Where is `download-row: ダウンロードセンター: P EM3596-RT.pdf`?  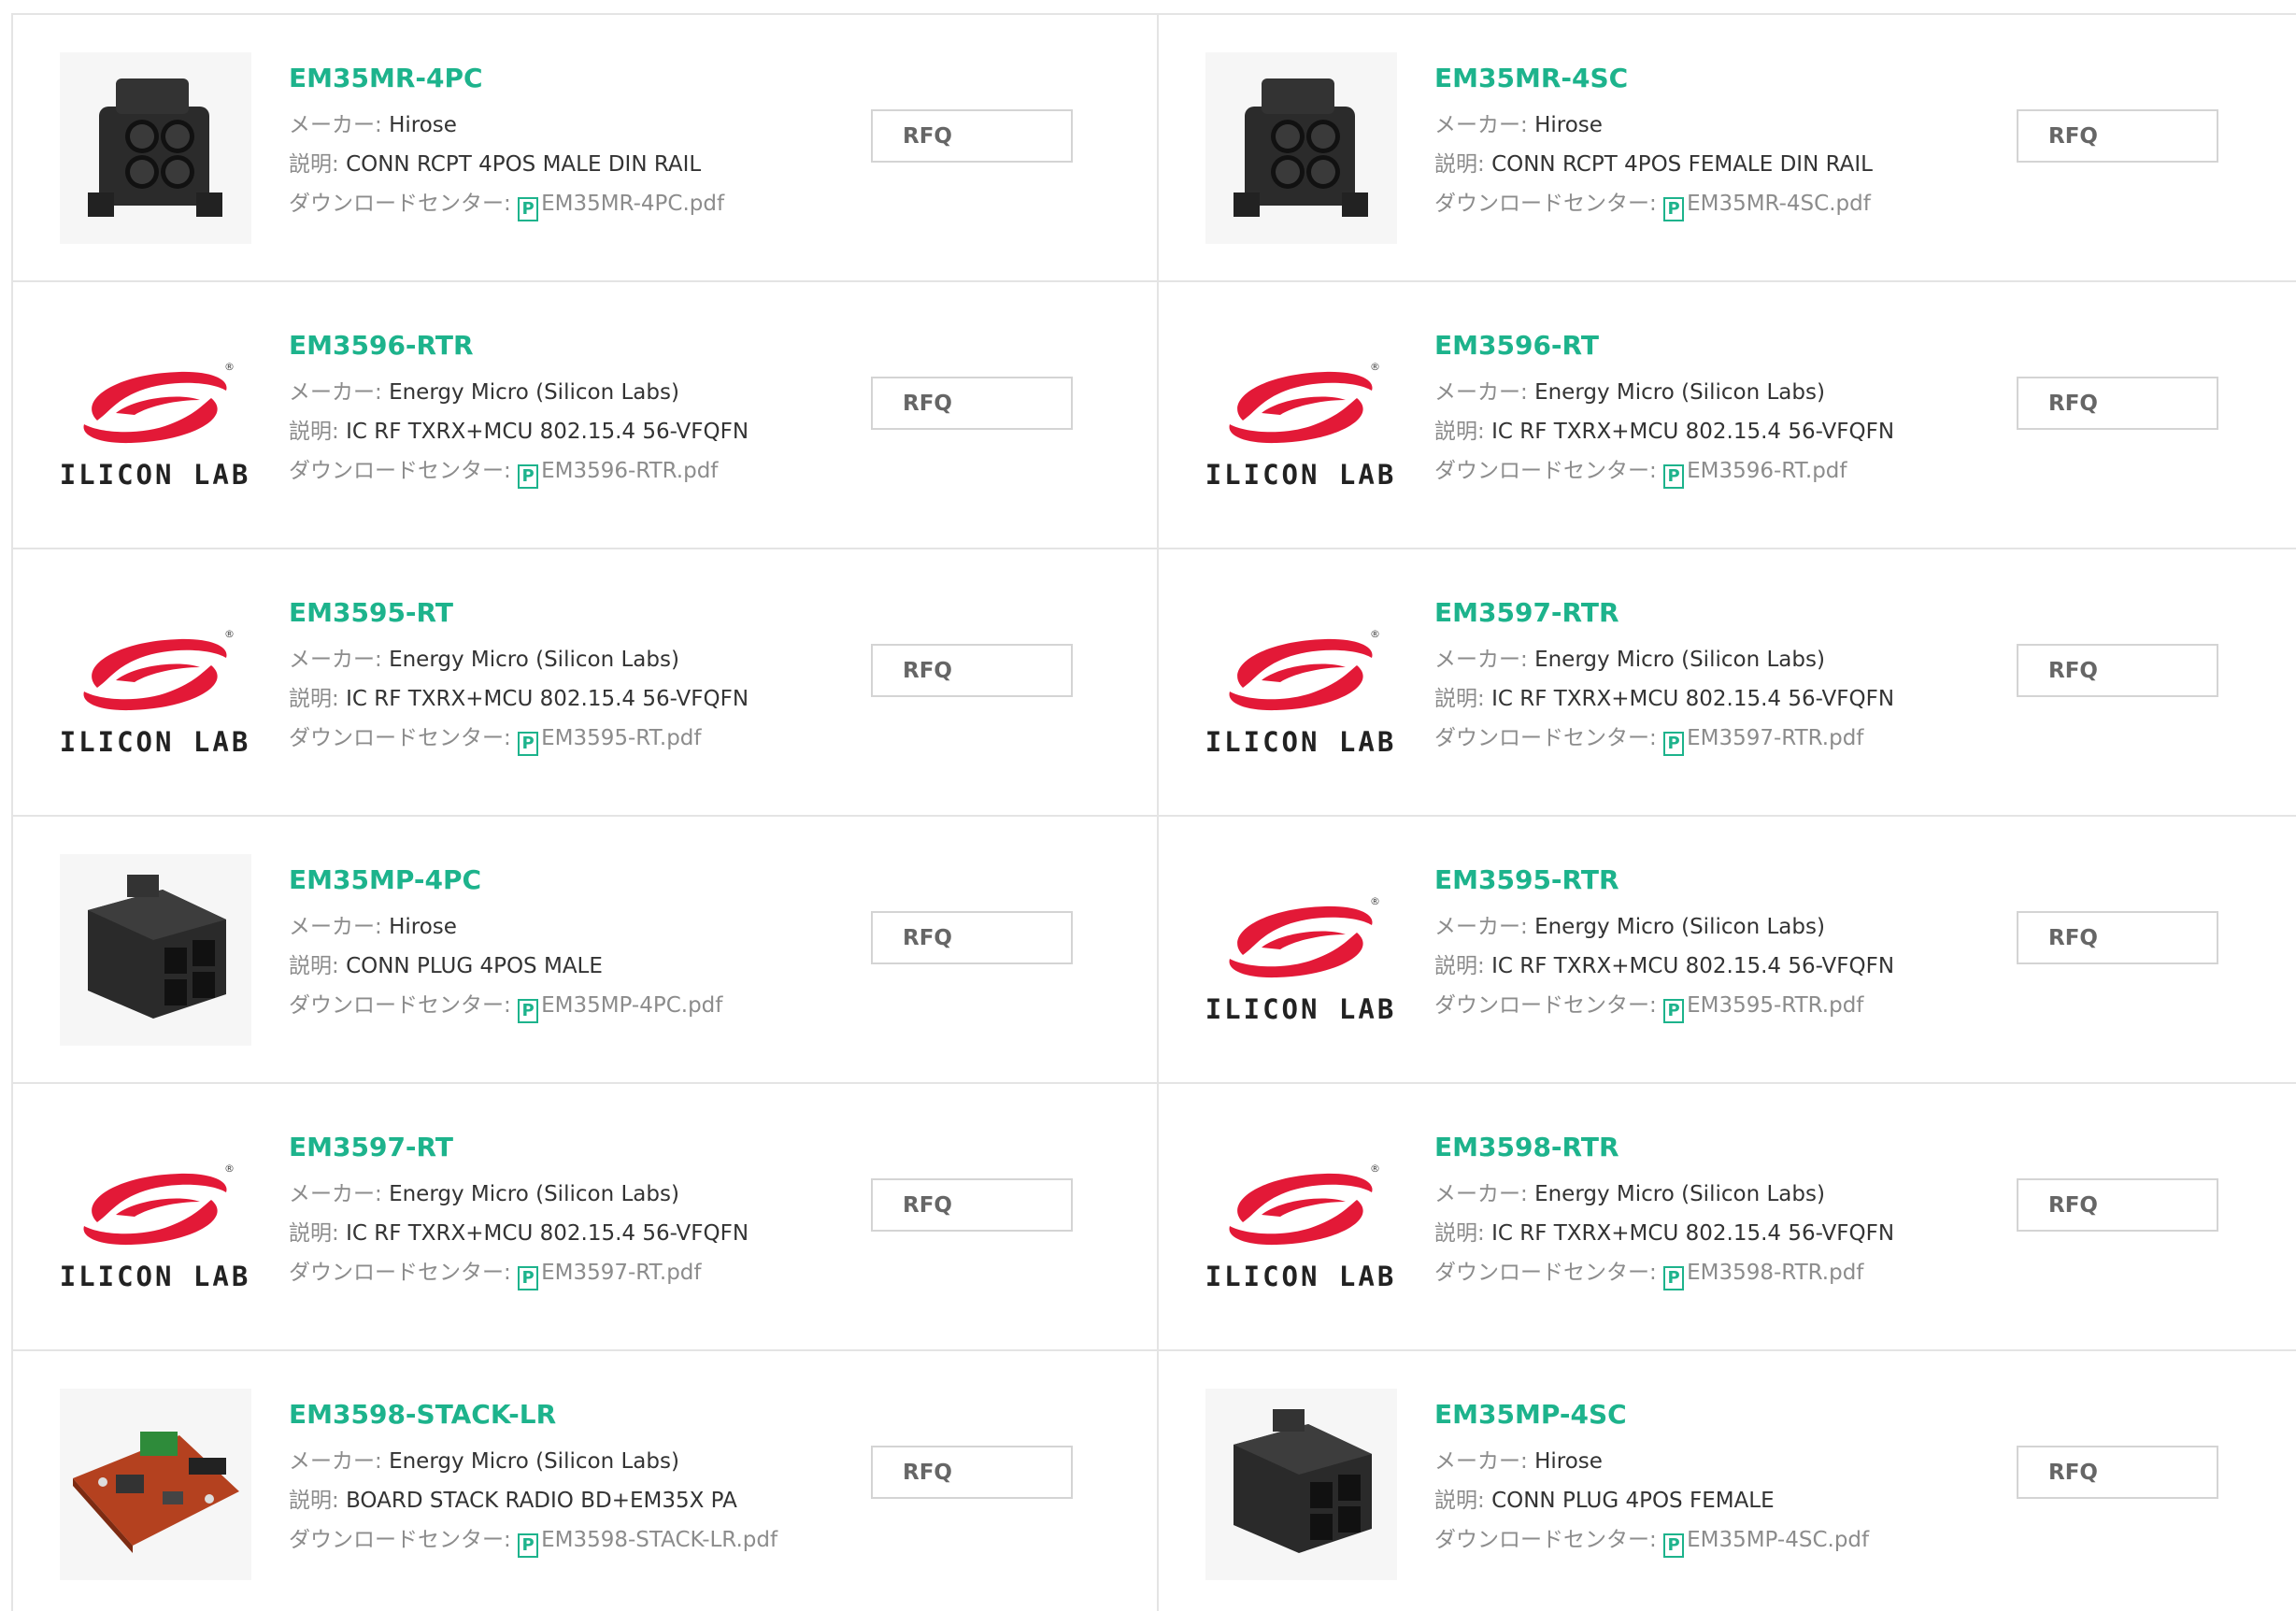 download-row: ダウンロードセンター: P EM3596-RT.pdf is located at coordinates (1714, 476).